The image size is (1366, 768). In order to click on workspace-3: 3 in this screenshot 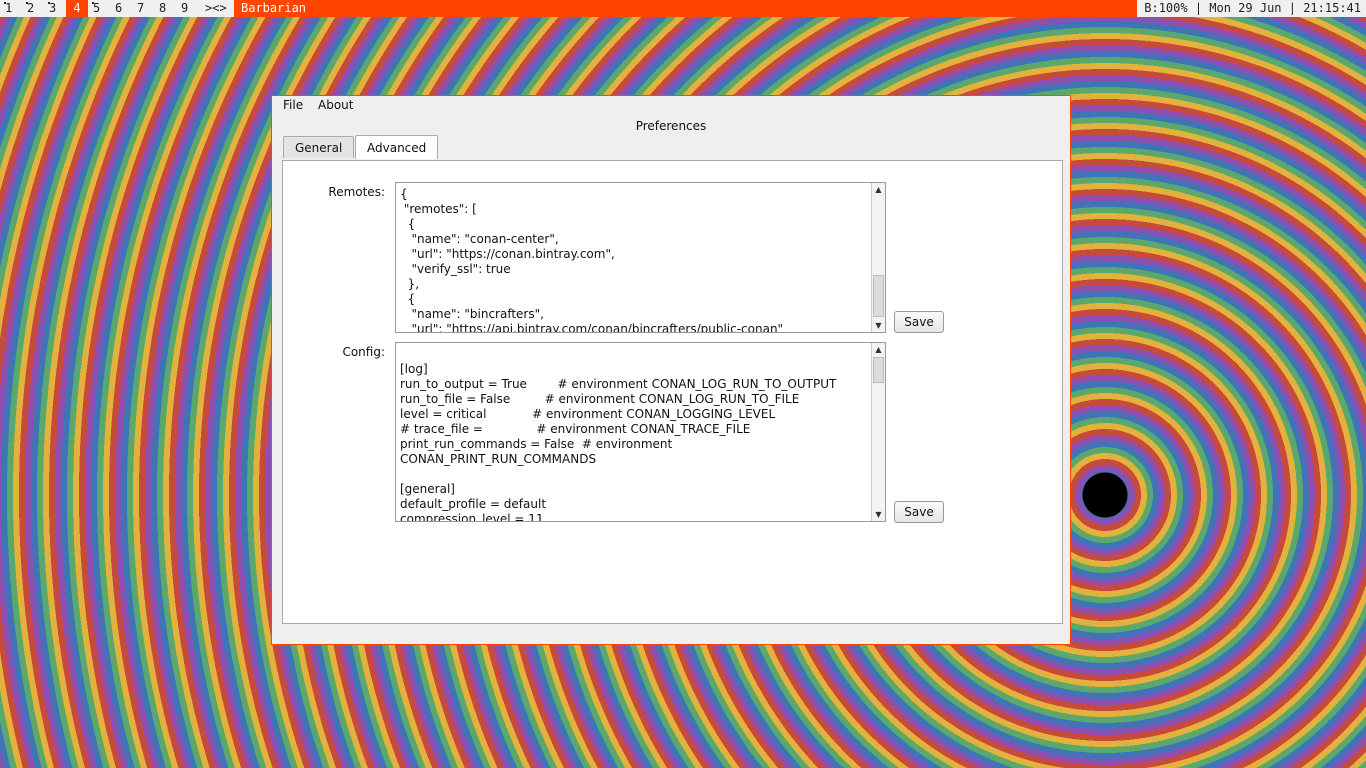, I will do `click(51, 8)`.